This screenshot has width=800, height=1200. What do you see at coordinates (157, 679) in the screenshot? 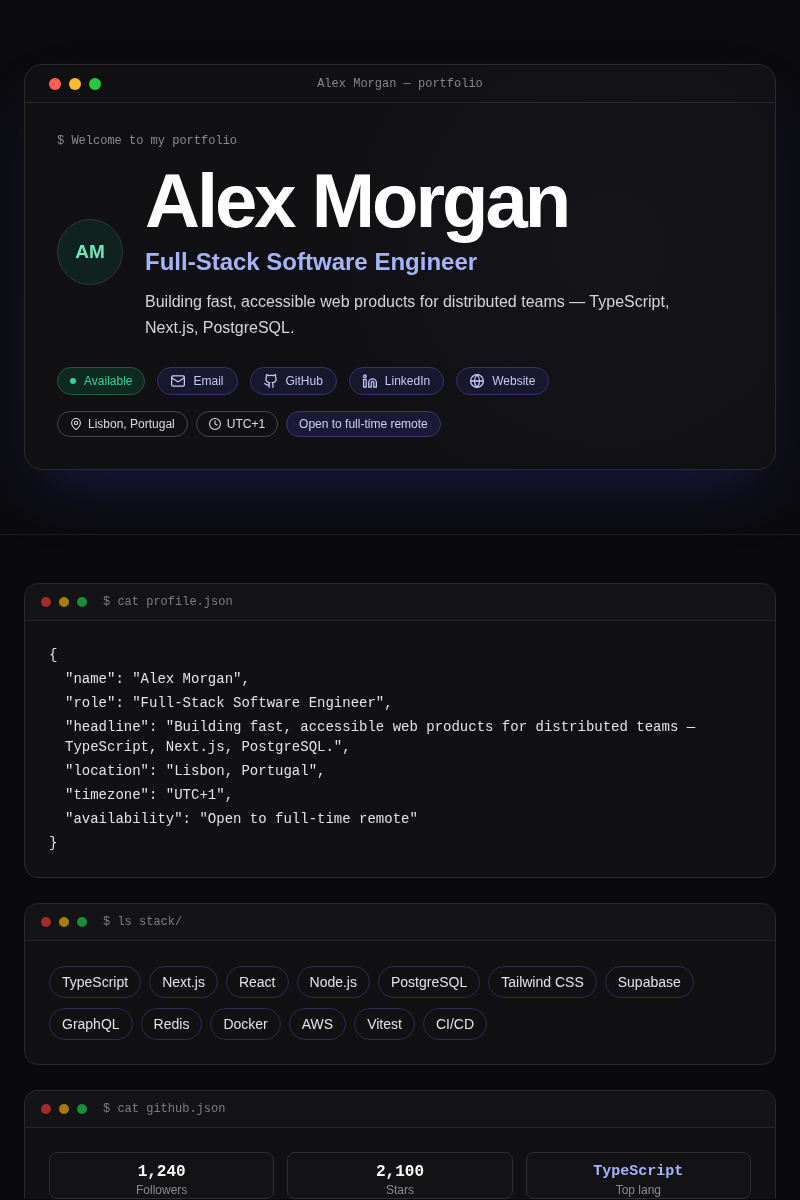
I see `code-line: "name": "Alex Morgan",` at bounding box center [157, 679].